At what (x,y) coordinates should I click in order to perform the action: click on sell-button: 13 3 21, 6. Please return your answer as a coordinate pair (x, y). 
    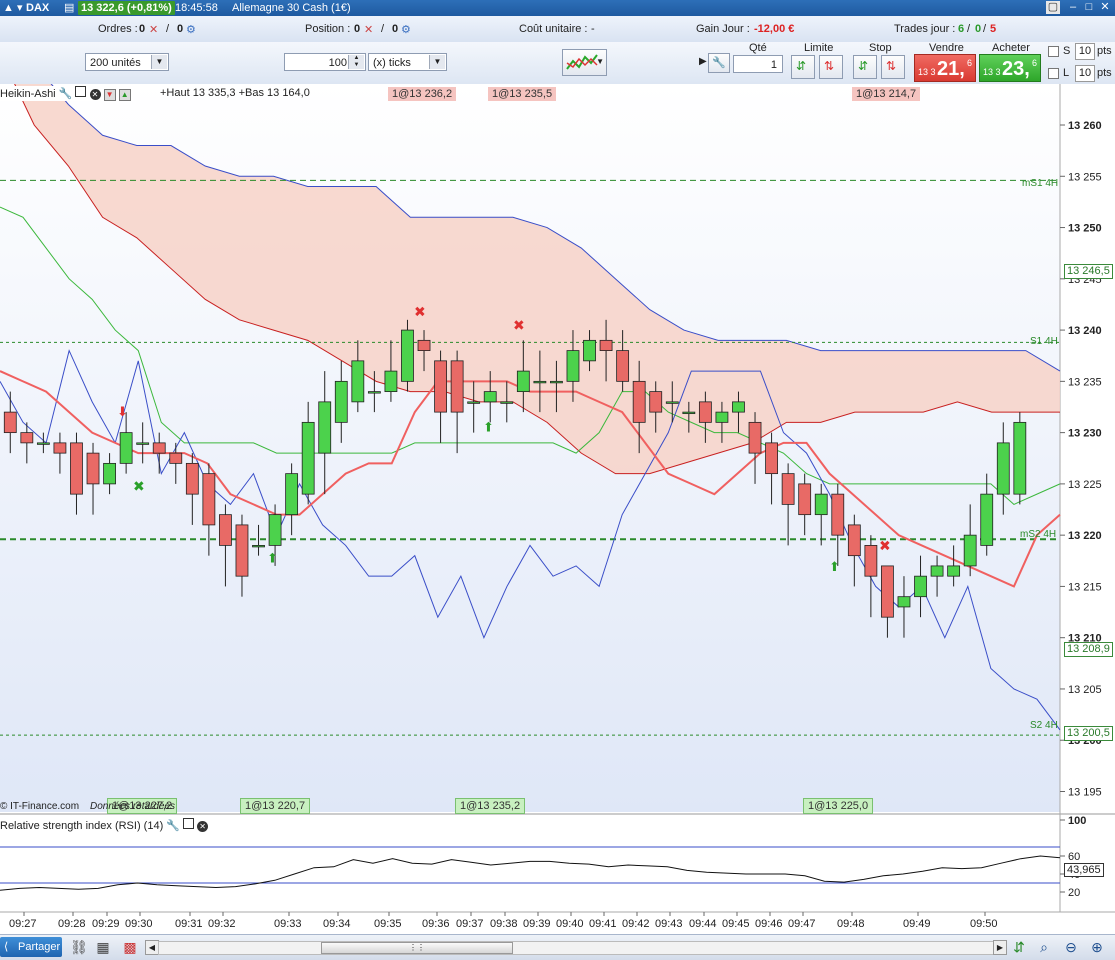
    Looking at the image, I should click on (945, 68).